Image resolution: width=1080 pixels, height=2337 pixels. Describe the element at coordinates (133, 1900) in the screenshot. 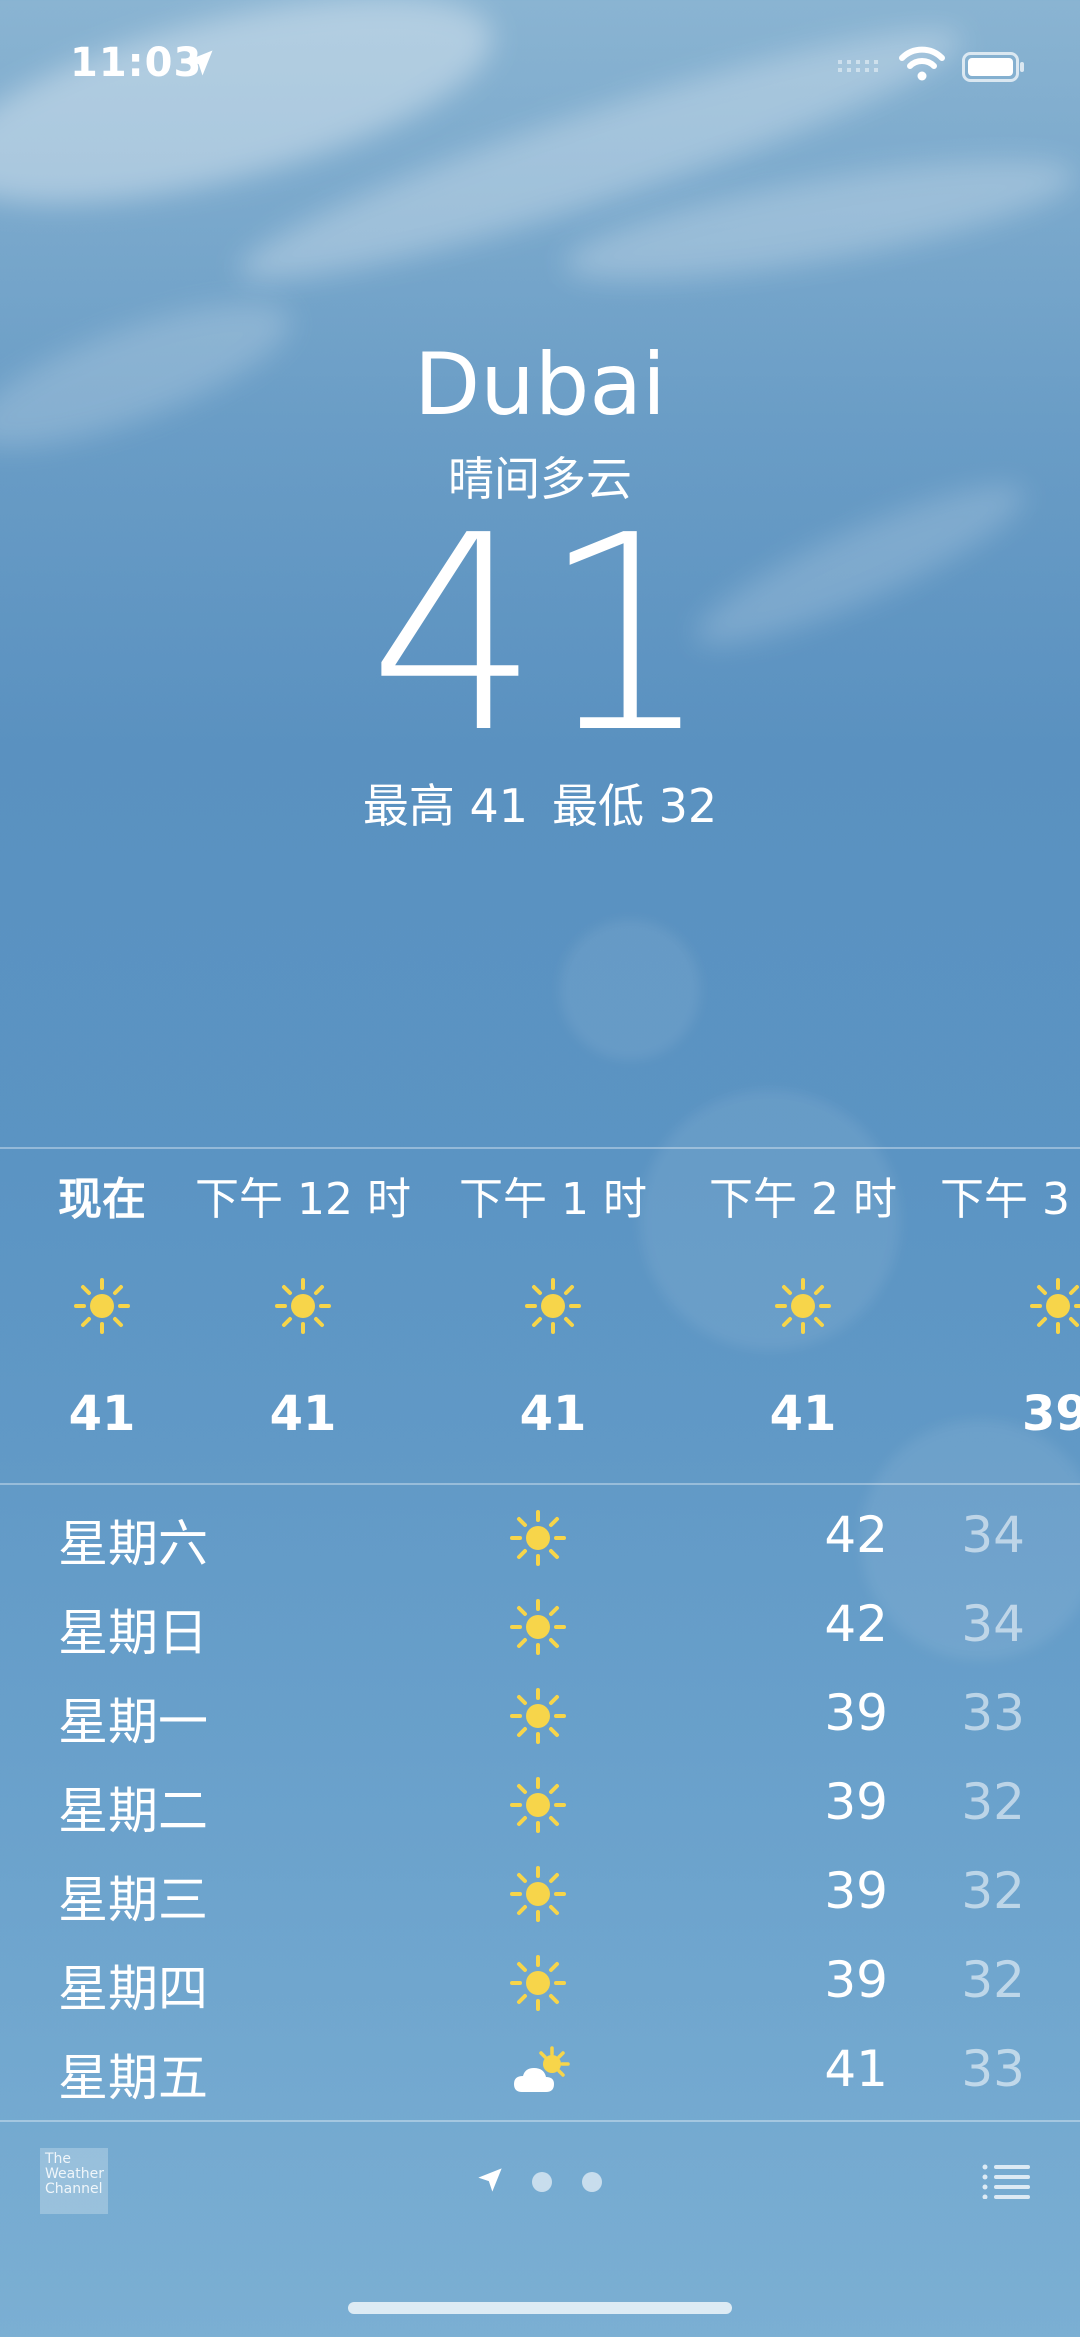

I see `day-name: 星期三` at that location.